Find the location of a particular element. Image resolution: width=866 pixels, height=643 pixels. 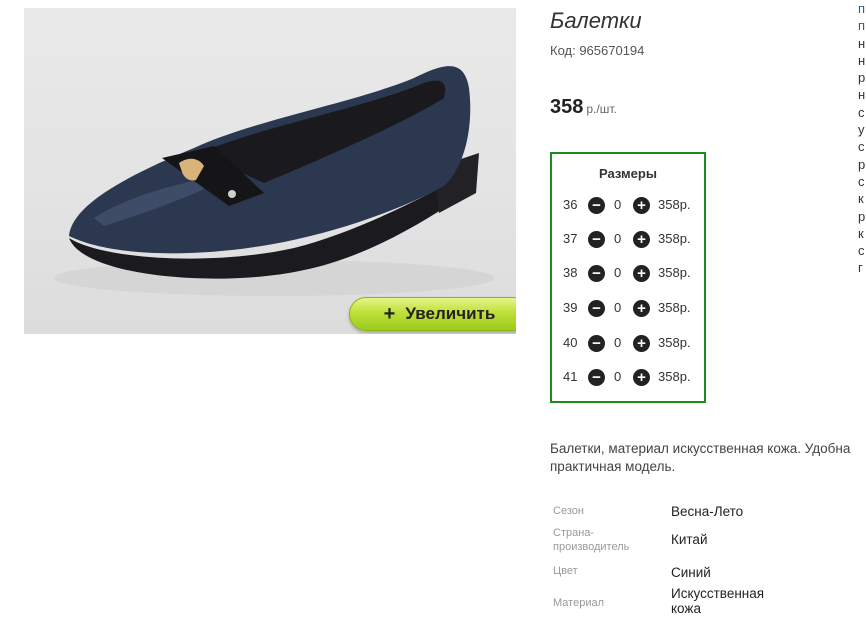

price-value: 358 is located at coordinates (567, 107).